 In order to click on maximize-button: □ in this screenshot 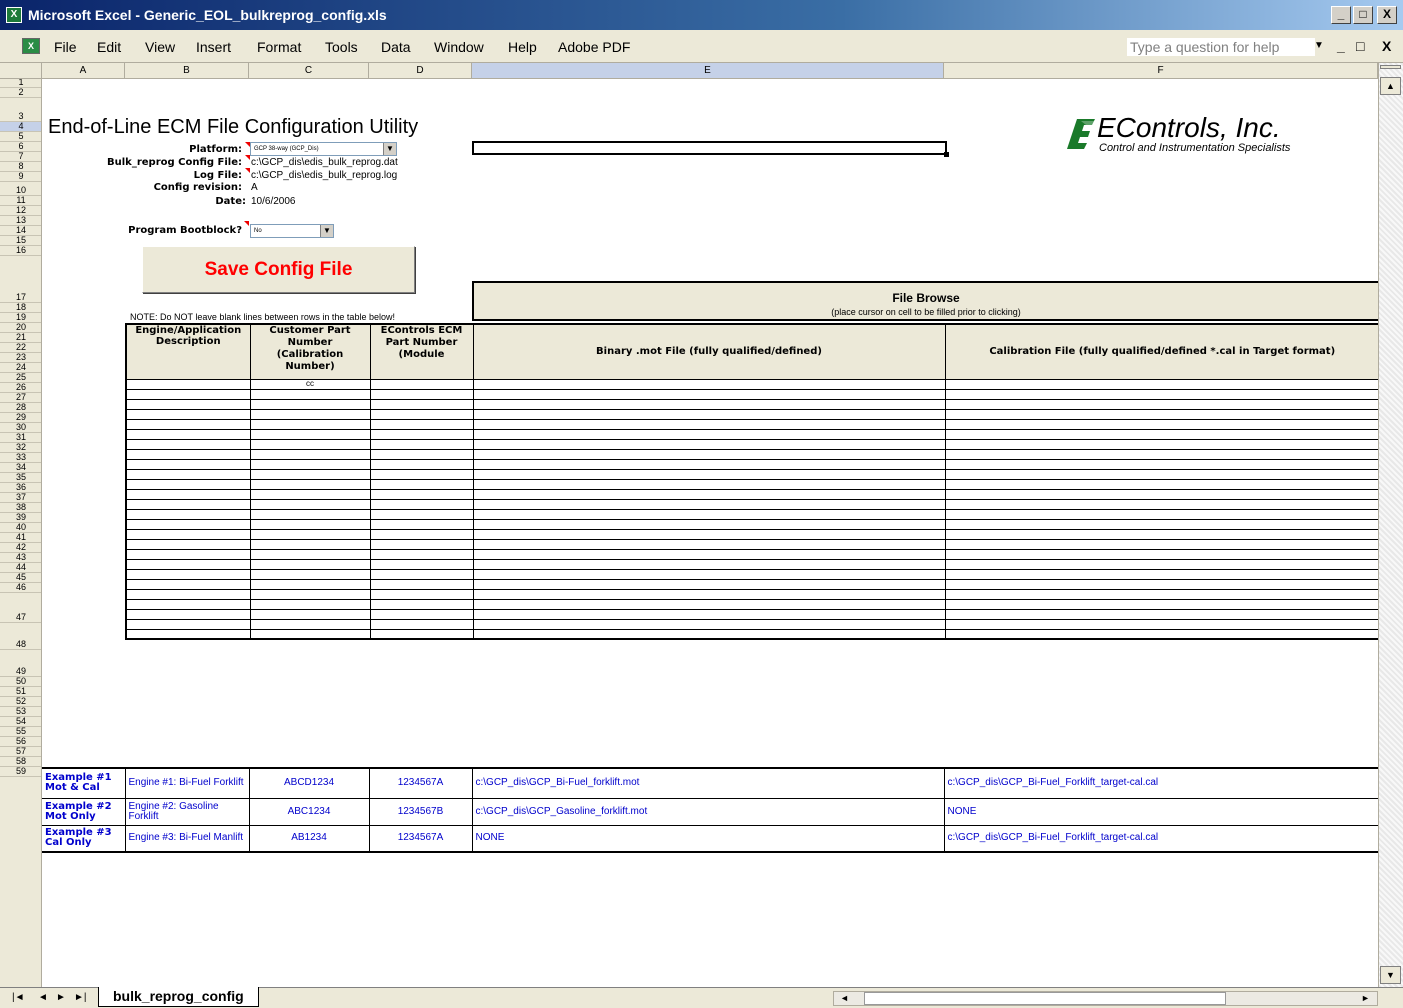, I will do `click(1363, 15)`.